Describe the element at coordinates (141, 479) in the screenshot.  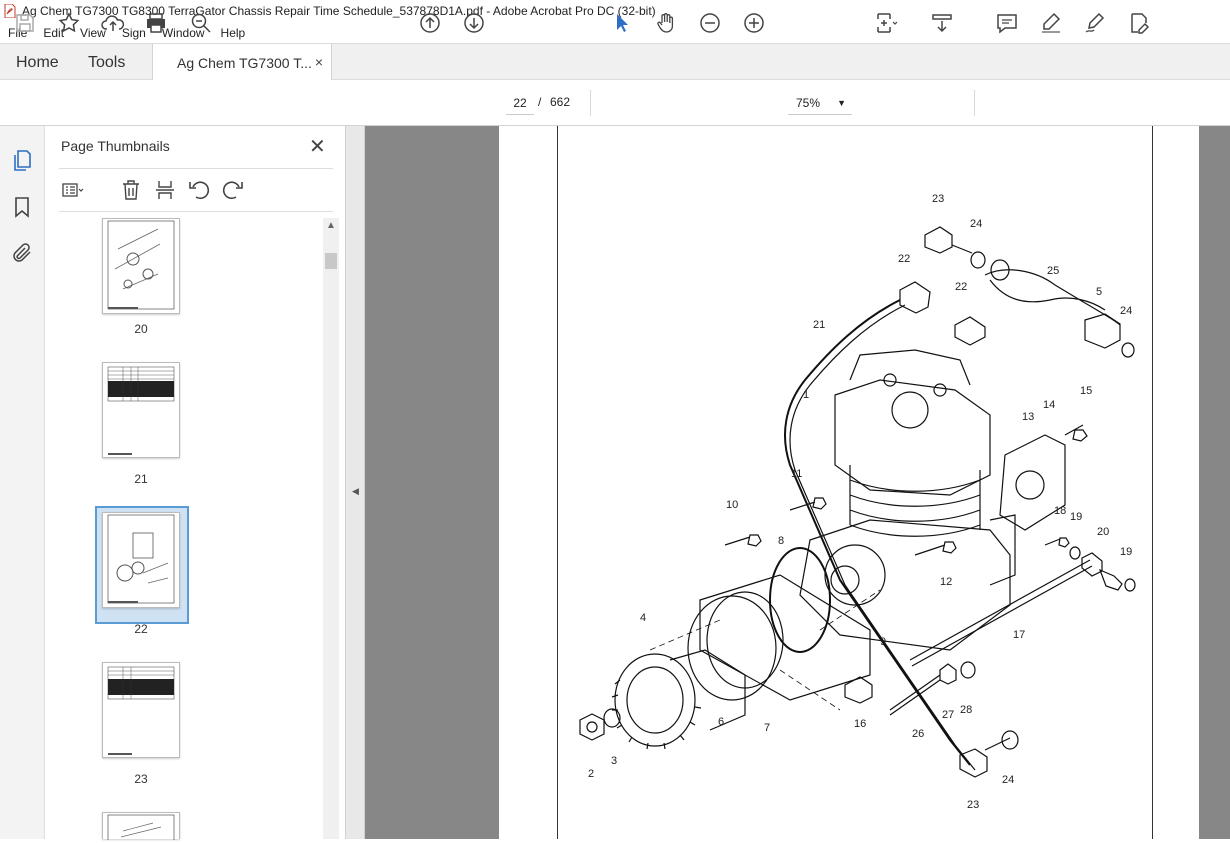
I see `thumbnail-page-number: 21` at that location.